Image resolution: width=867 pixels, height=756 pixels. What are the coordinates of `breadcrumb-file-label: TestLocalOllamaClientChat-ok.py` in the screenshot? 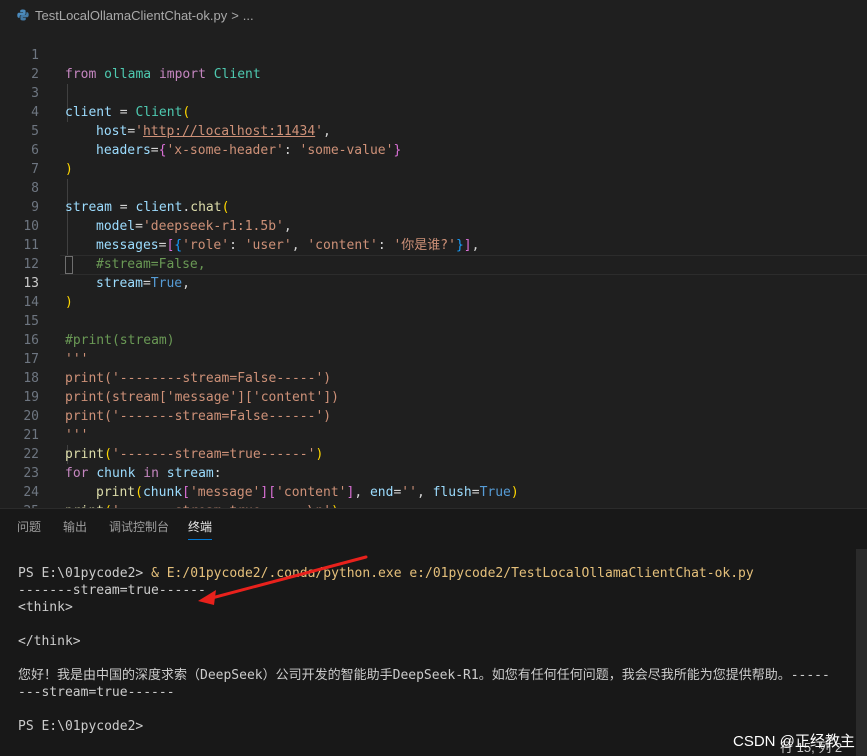 It's located at (131, 15).